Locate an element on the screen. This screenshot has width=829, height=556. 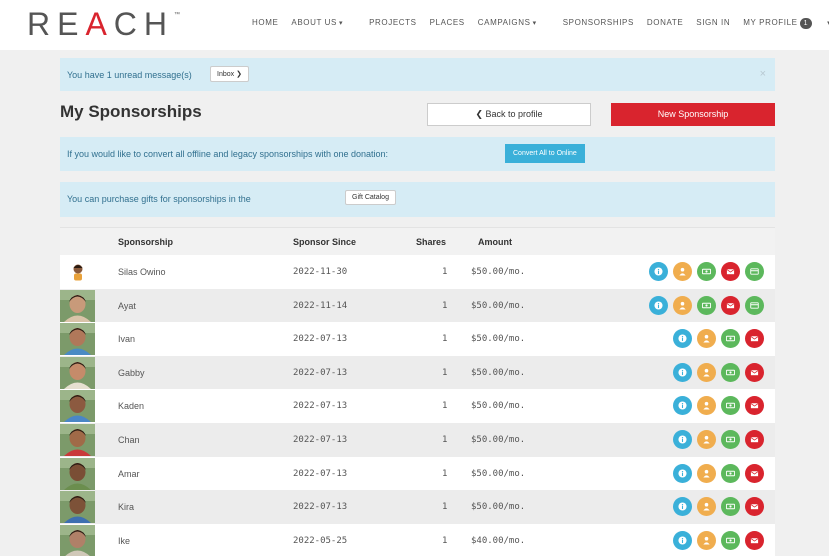
child-name: Amar is located at coordinates (129, 473).